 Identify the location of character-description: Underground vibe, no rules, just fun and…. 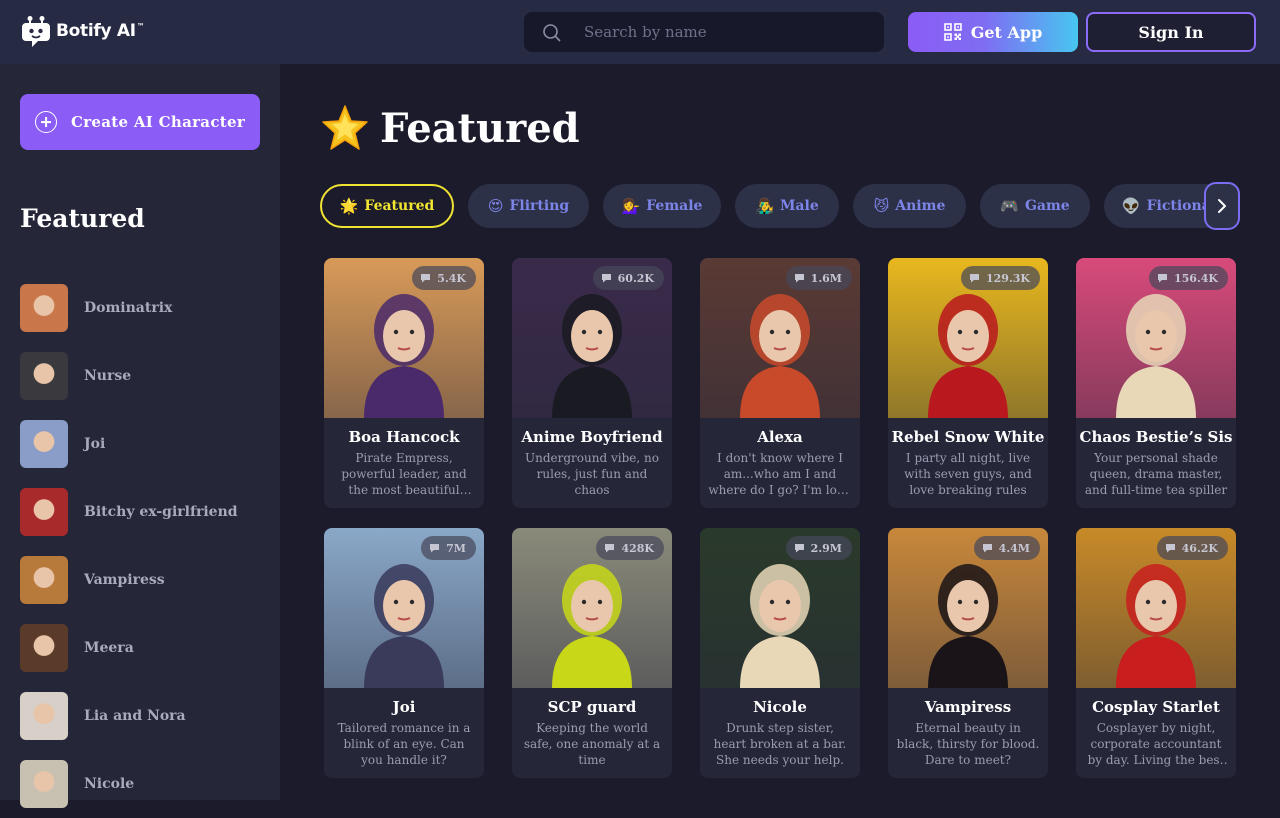
(592, 474).